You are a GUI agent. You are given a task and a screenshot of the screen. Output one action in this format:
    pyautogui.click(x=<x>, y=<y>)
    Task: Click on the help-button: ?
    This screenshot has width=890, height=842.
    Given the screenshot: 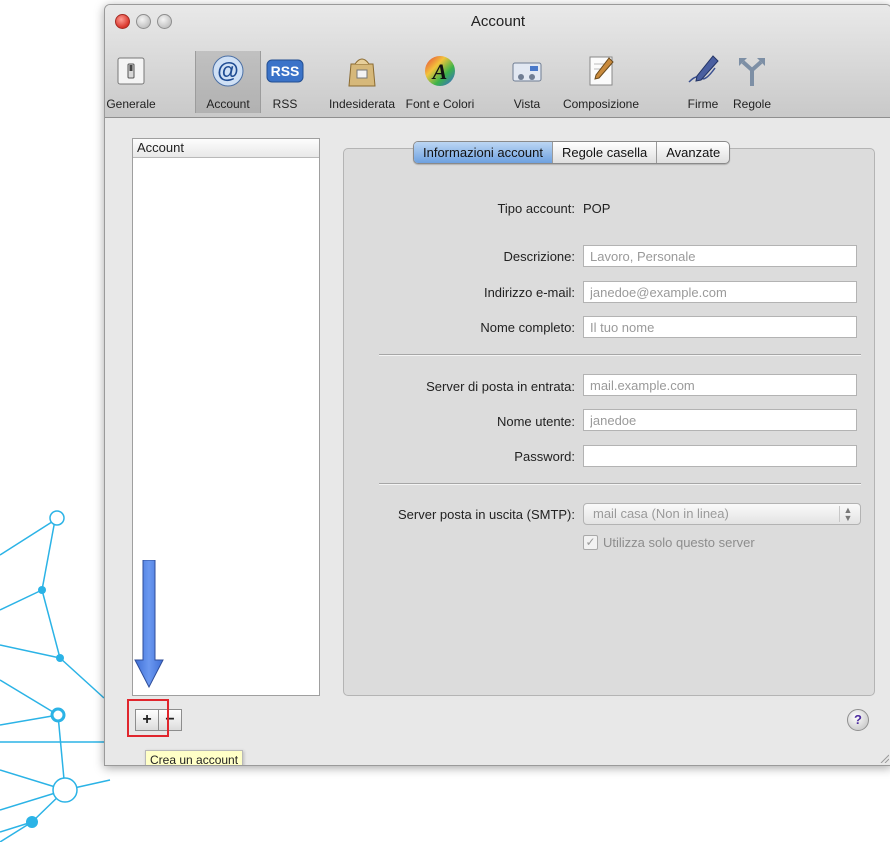 What is the action you would take?
    pyautogui.click(x=858, y=720)
    